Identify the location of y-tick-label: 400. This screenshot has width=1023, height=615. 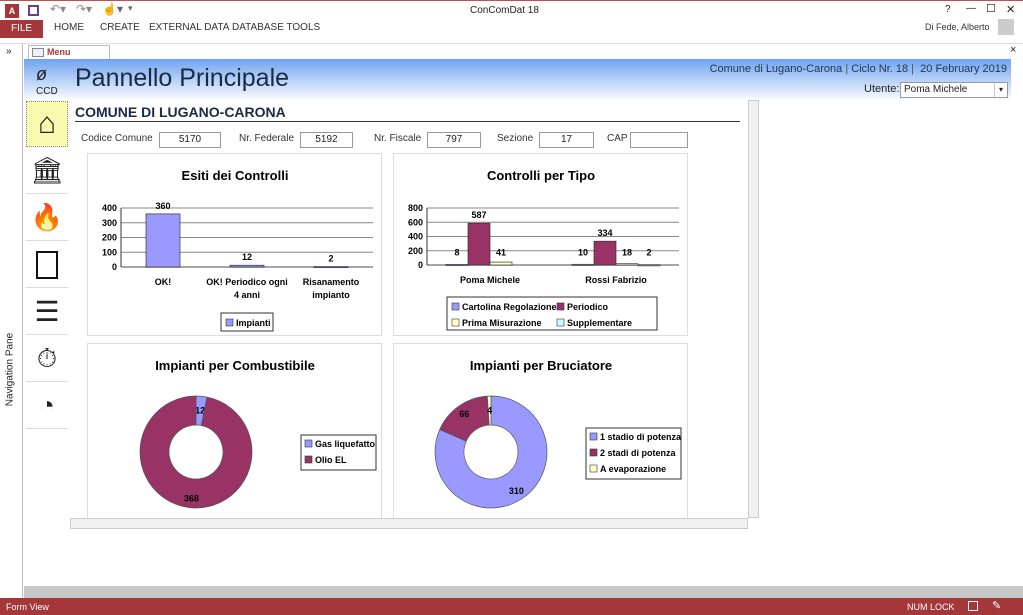
(415, 237).